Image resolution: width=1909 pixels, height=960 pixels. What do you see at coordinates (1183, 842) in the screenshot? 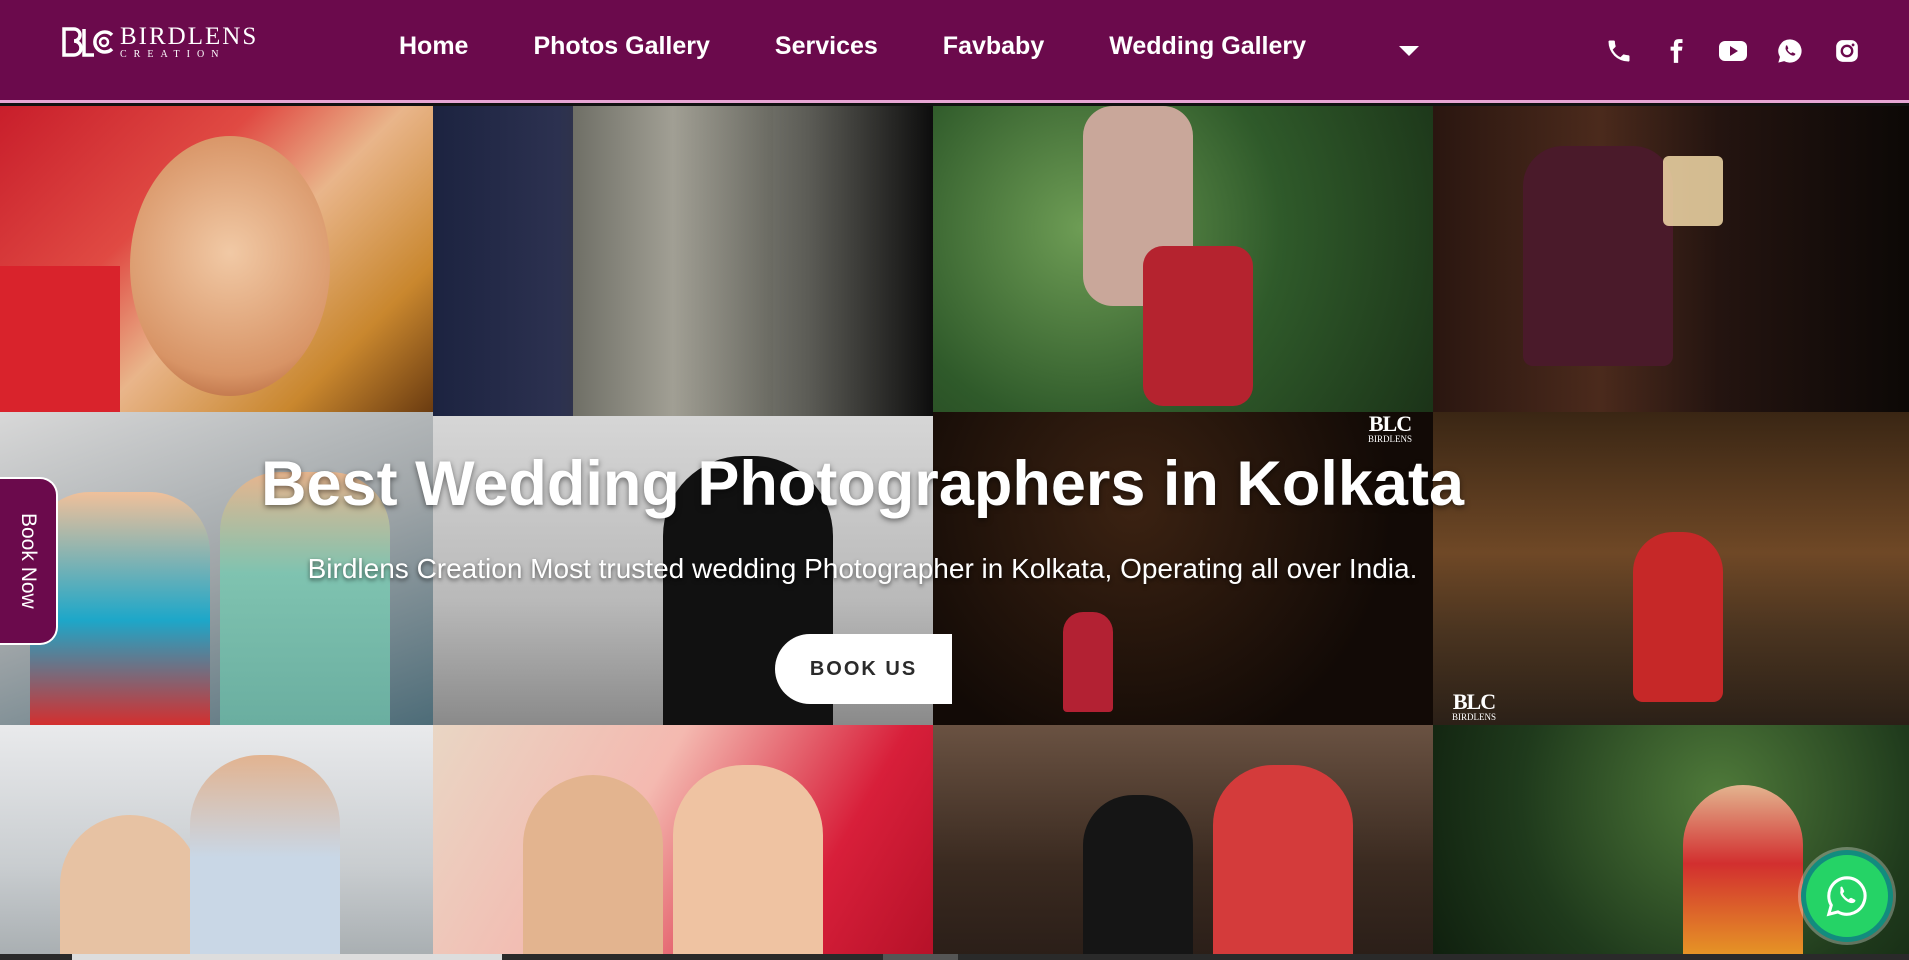
I see `photo-couple-heritage-interior` at bounding box center [1183, 842].